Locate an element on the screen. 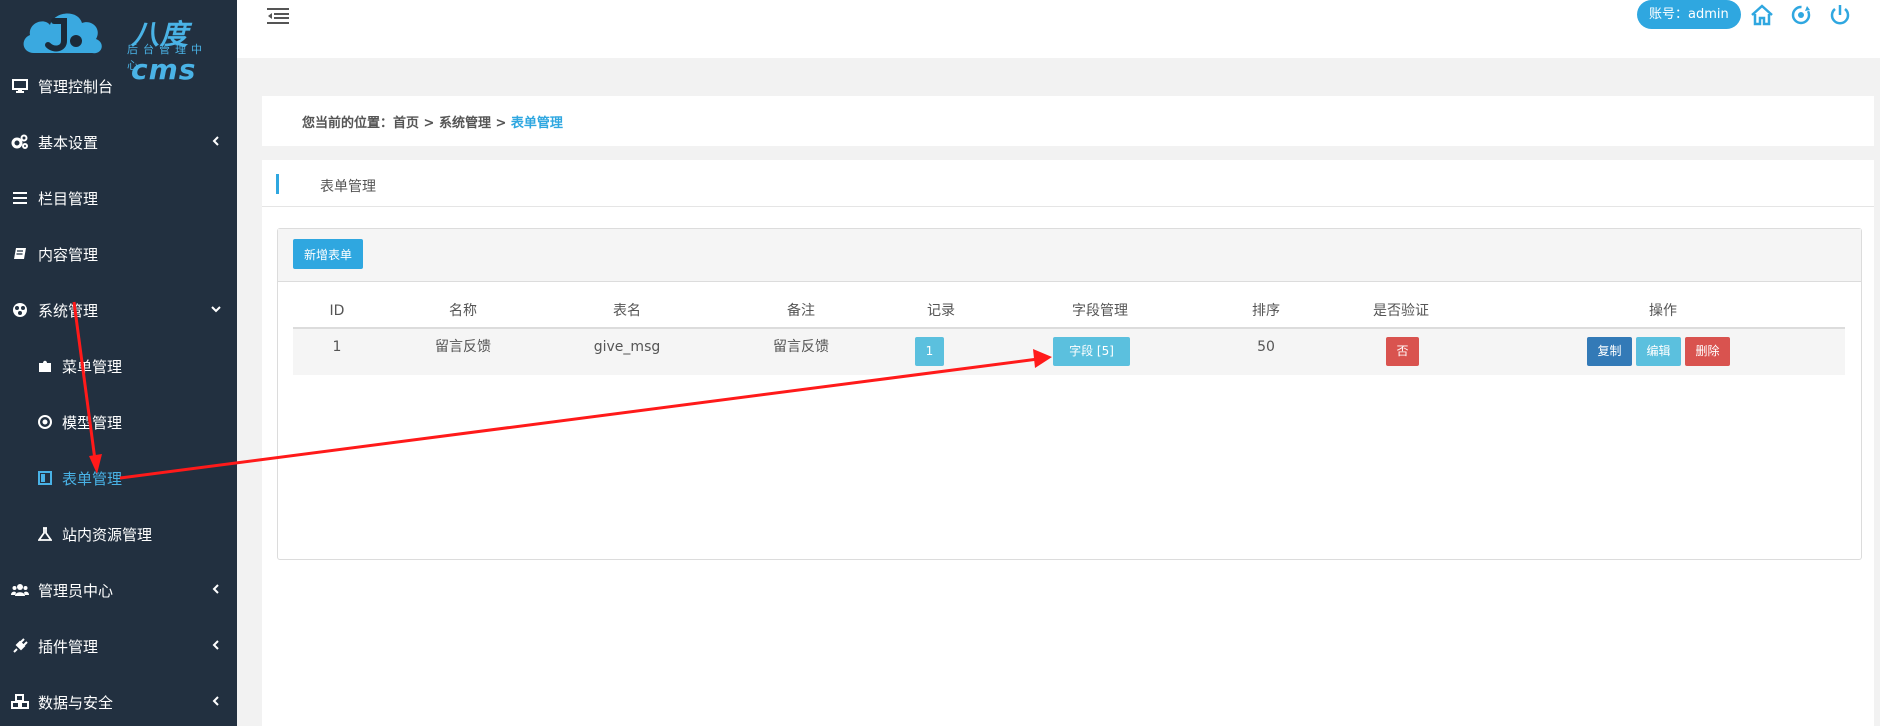 This screenshot has height=726, width=1880. book-icon is located at coordinates (20, 254).